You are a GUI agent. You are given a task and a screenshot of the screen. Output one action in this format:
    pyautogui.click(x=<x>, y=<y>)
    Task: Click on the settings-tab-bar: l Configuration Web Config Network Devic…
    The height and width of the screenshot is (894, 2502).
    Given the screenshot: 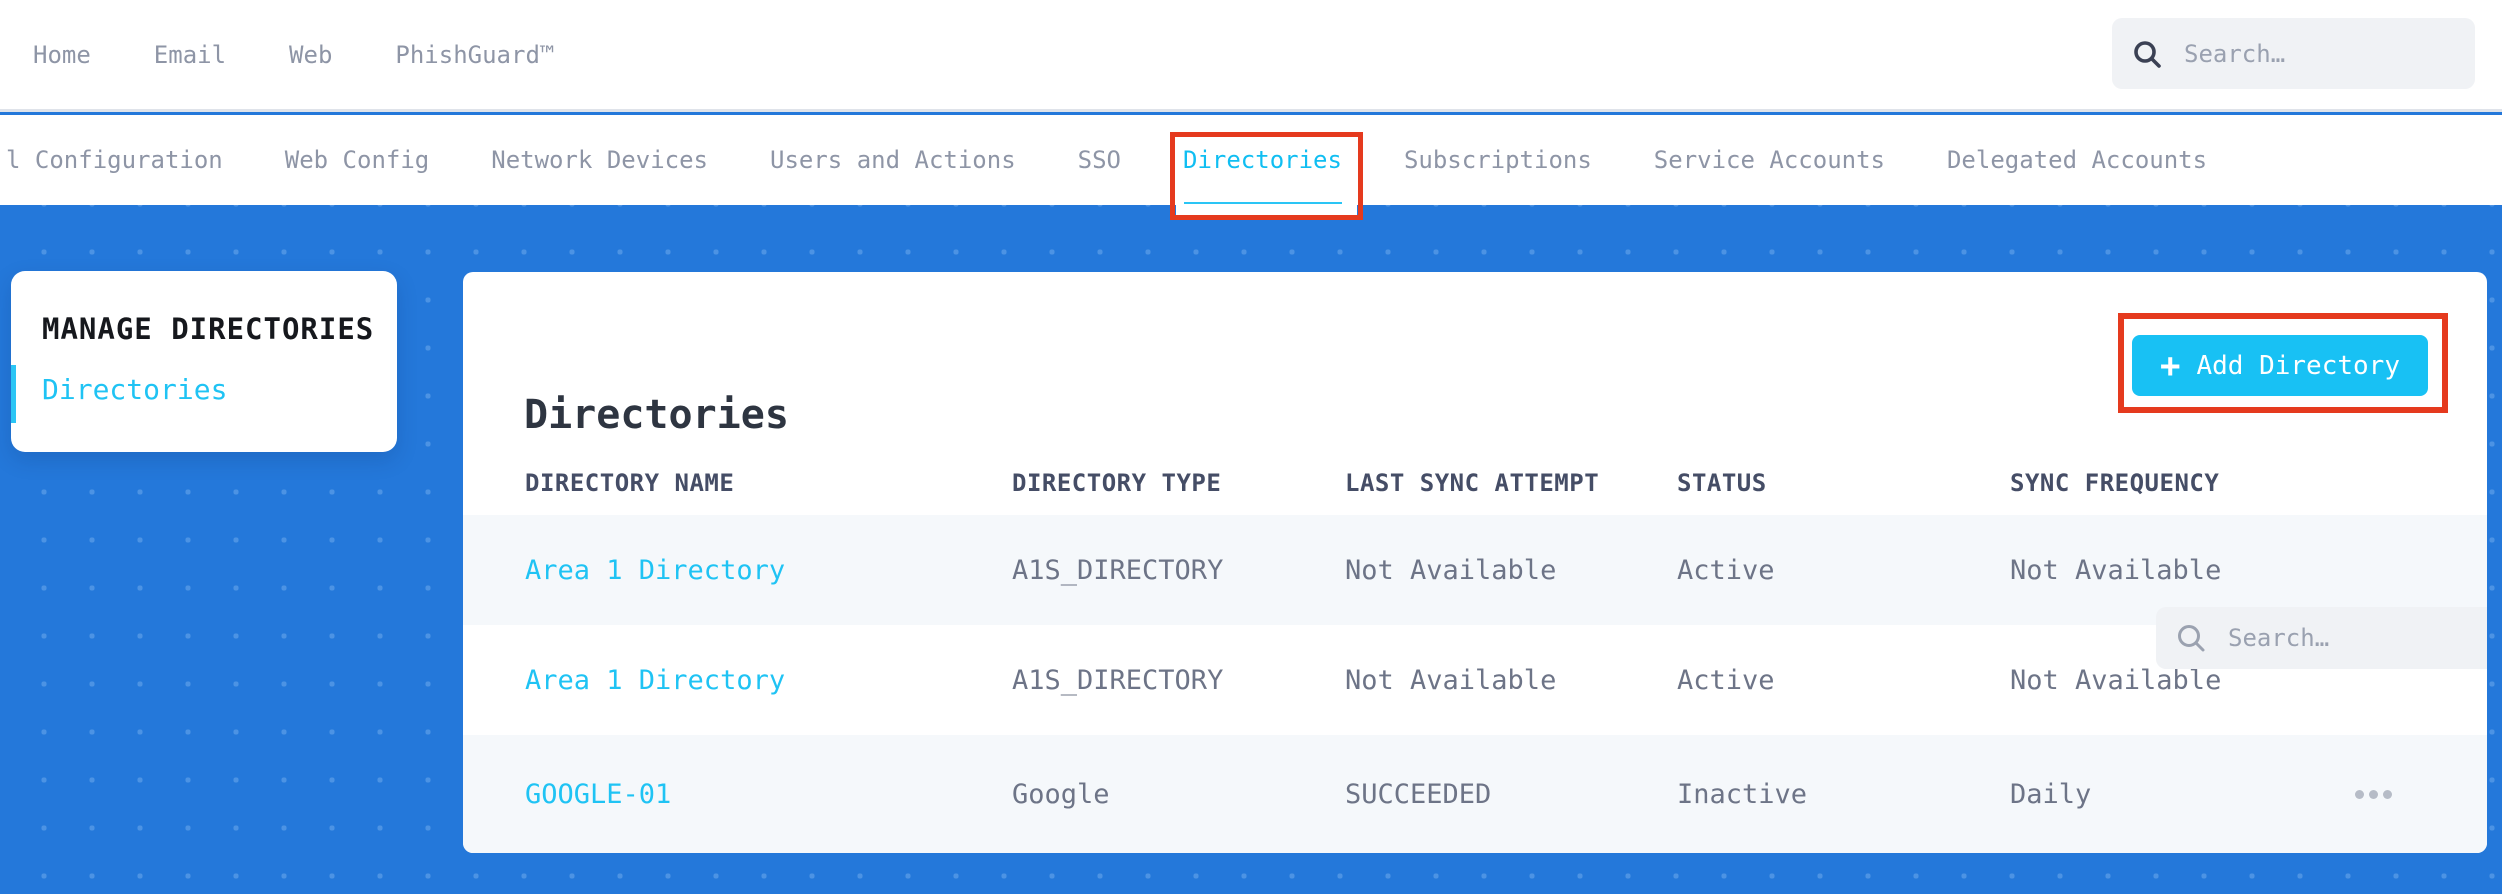 What is the action you would take?
    pyautogui.click(x=1251, y=161)
    